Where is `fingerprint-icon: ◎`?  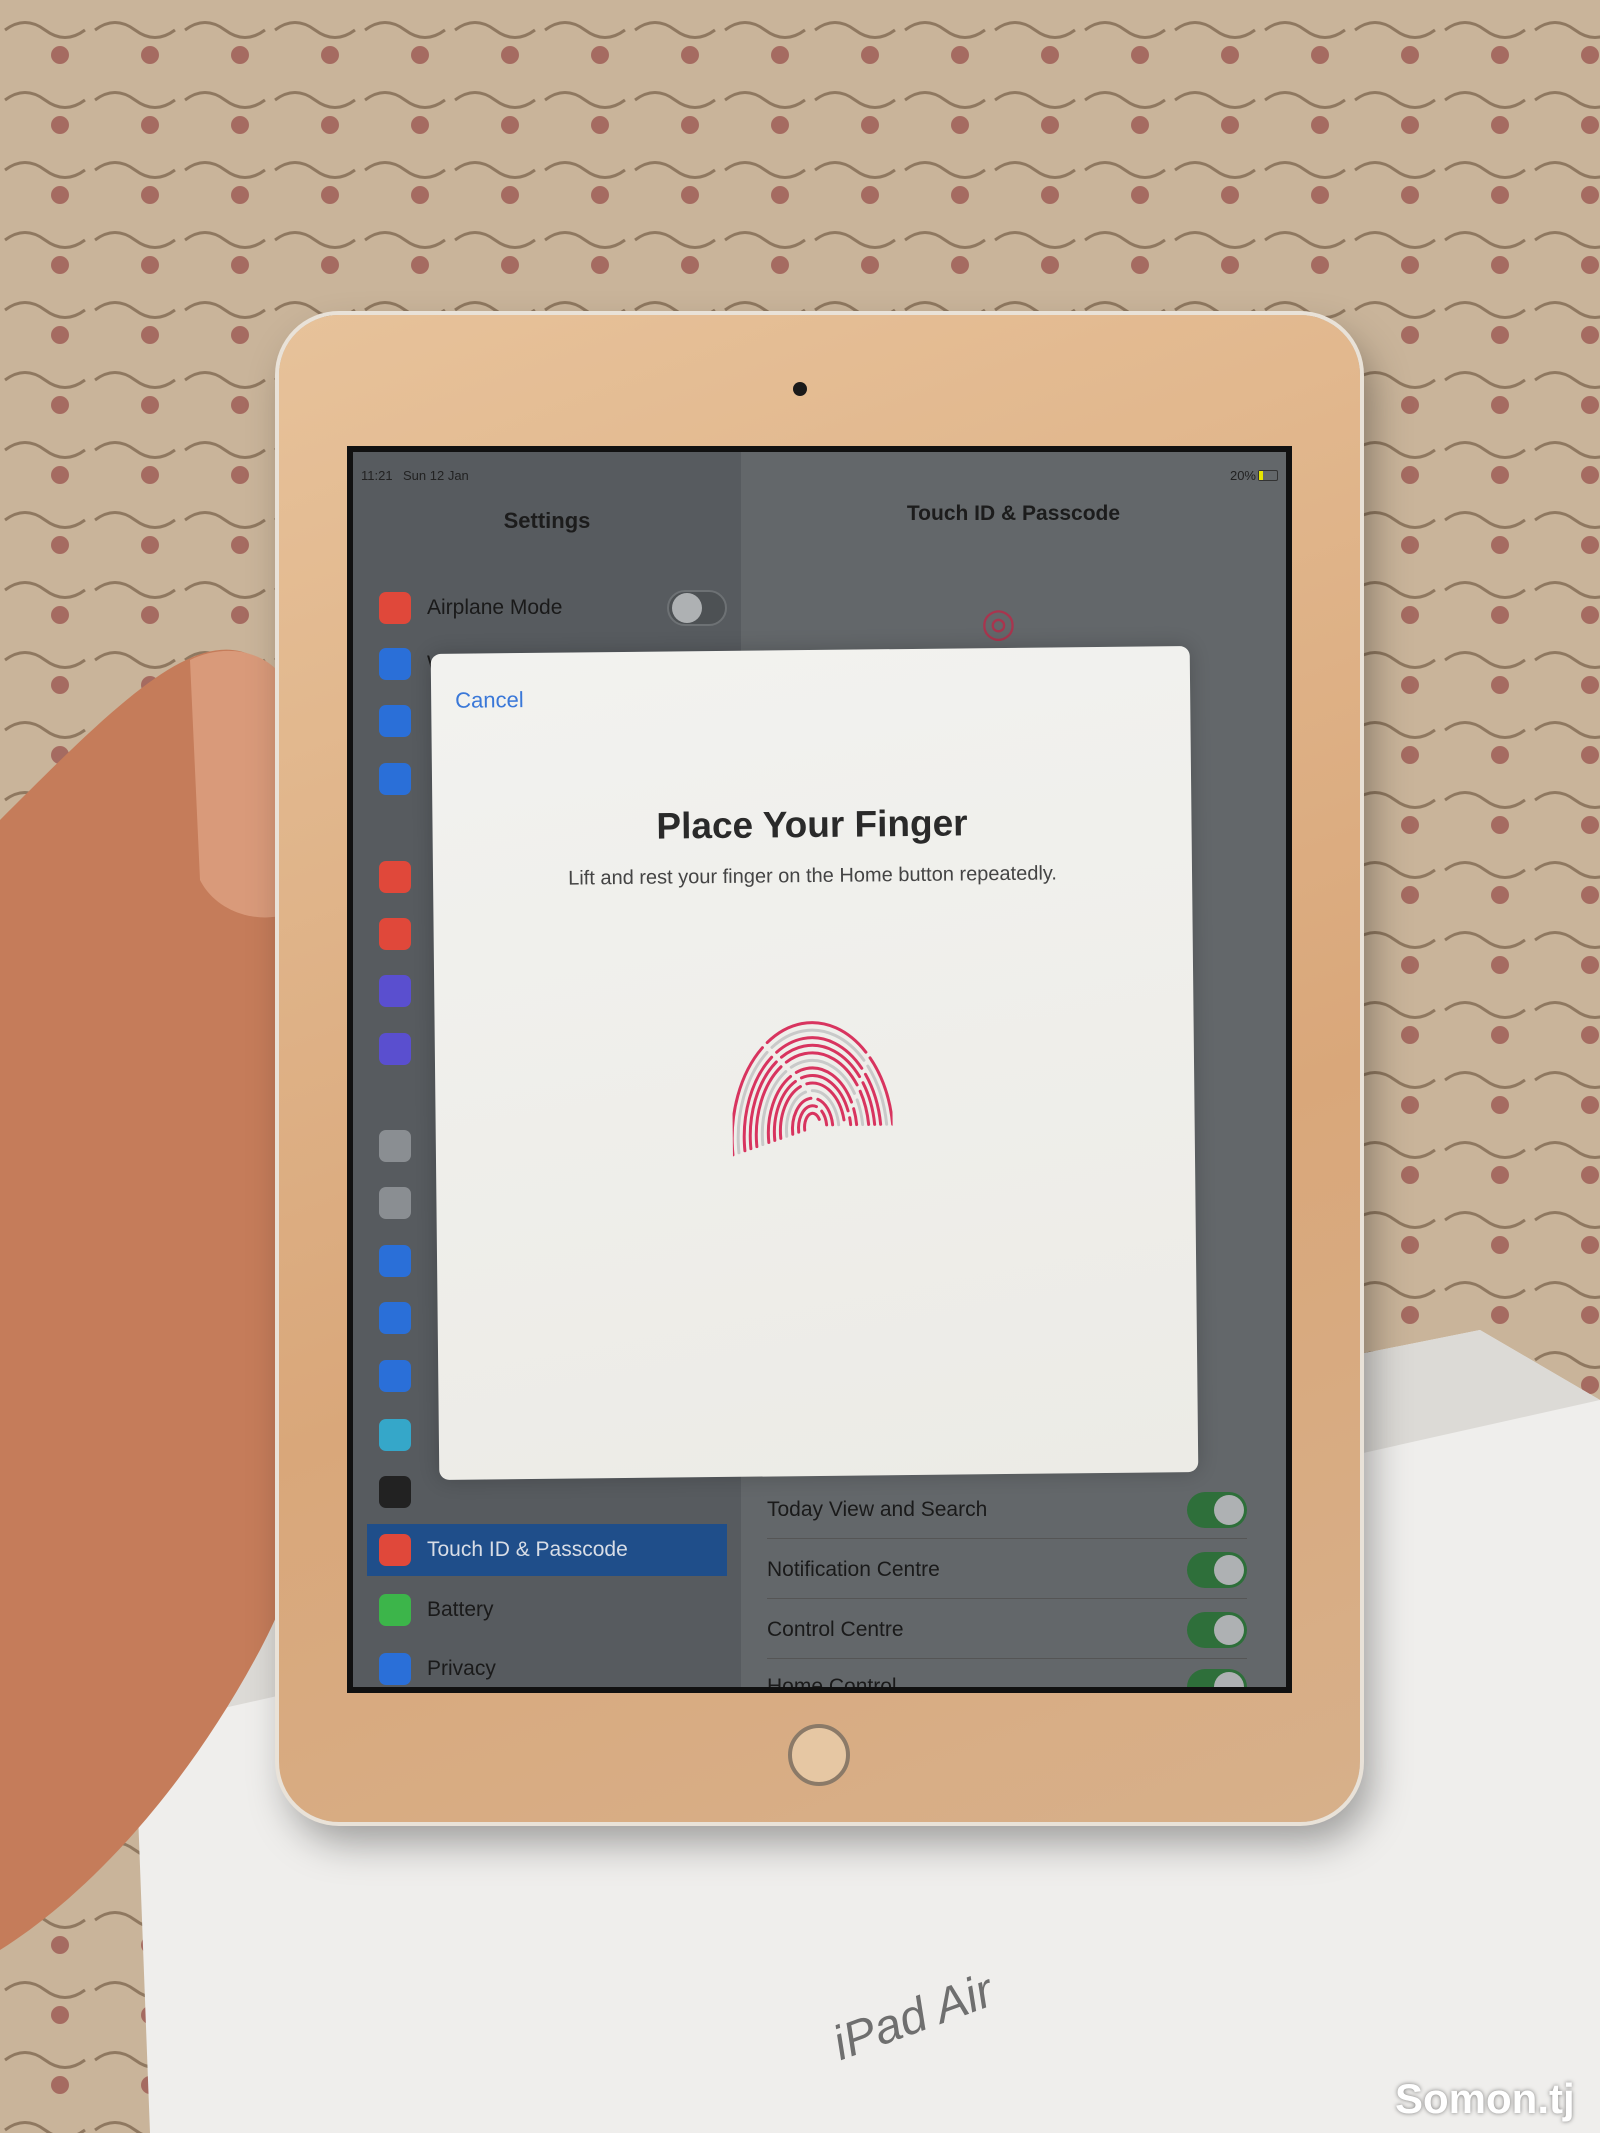
fingerprint-icon: ◎ is located at coordinates (998, 623).